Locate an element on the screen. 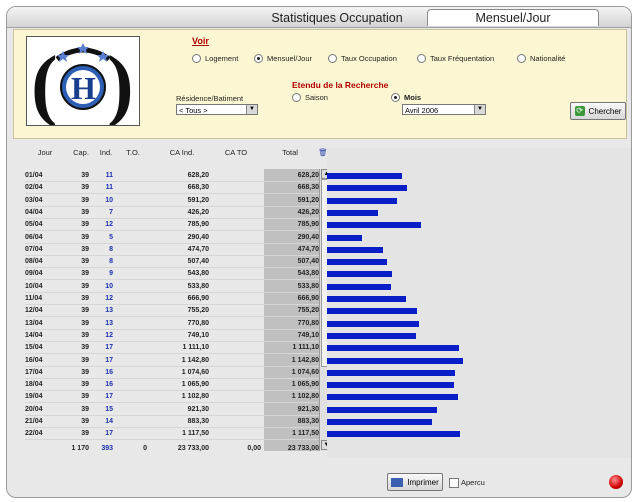 The image size is (636, 502). table-row: 02/04 39 11 668,30 668,30 is located at coordinates (178, 189).